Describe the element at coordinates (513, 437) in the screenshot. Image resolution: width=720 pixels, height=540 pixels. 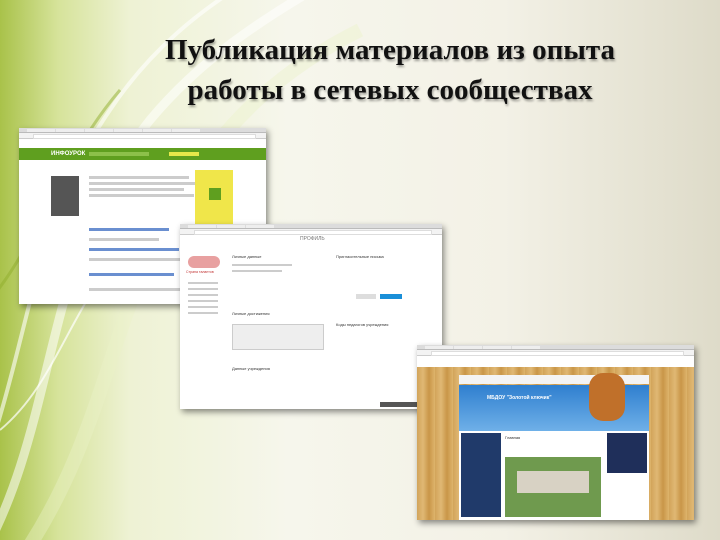
I see `page-heading: Главная` at that location.